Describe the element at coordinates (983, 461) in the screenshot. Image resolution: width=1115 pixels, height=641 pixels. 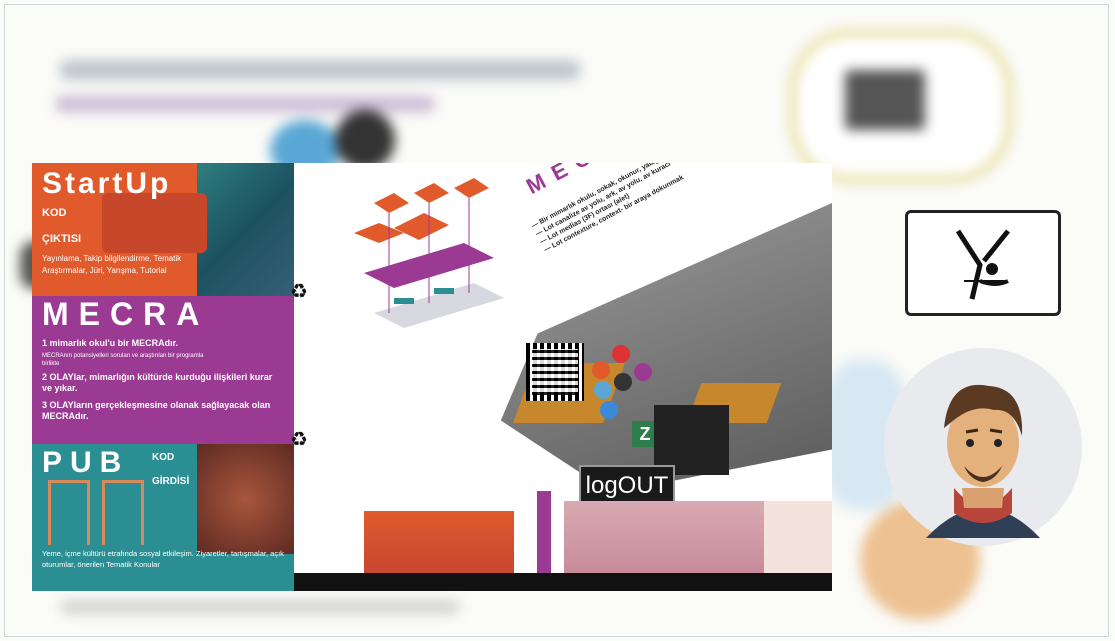
I see `avatar-illustration-icon` at that location.